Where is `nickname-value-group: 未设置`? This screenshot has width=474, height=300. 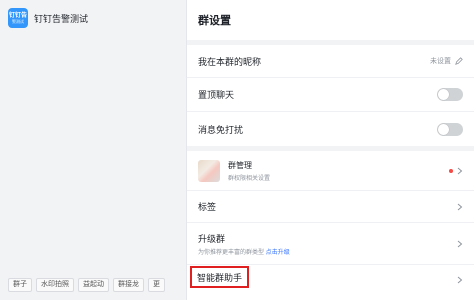 nickname-value-group: 未设置 is located at coordinates (446, 61).